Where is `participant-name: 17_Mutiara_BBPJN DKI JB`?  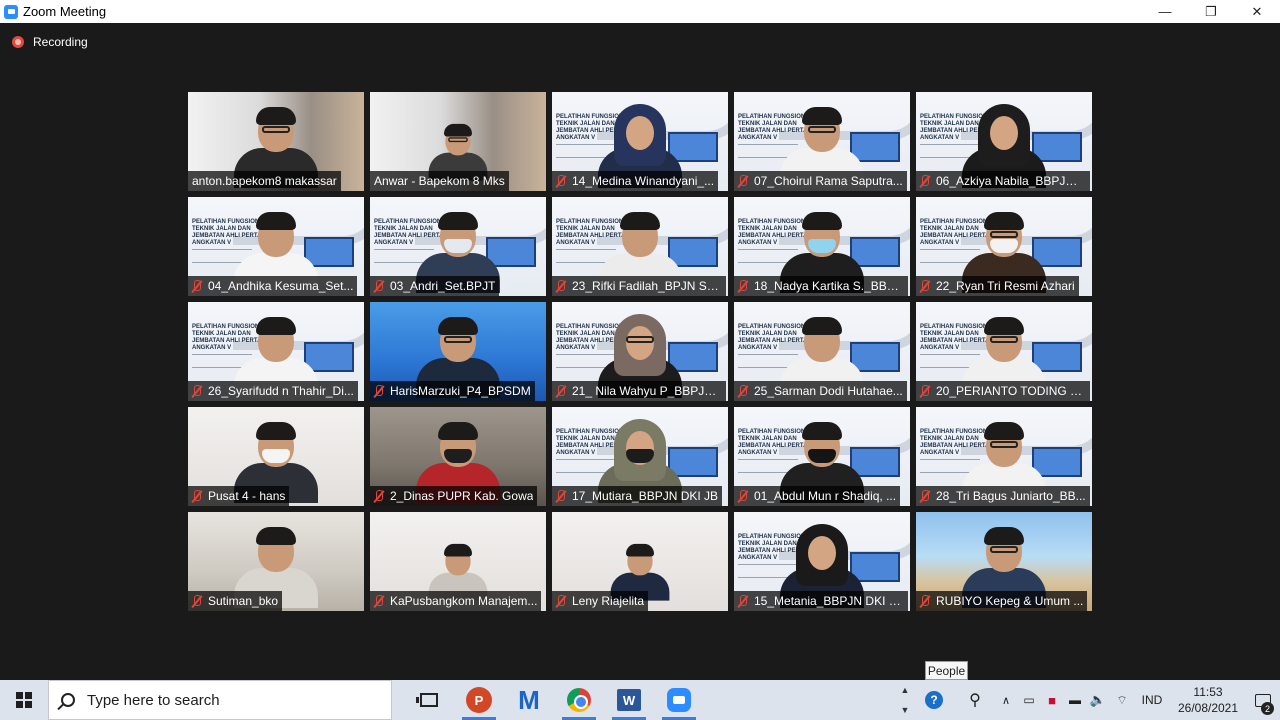
participant-name: 17_Mutiara_BBPJN DKI JB is located at coordinates (645, 496).